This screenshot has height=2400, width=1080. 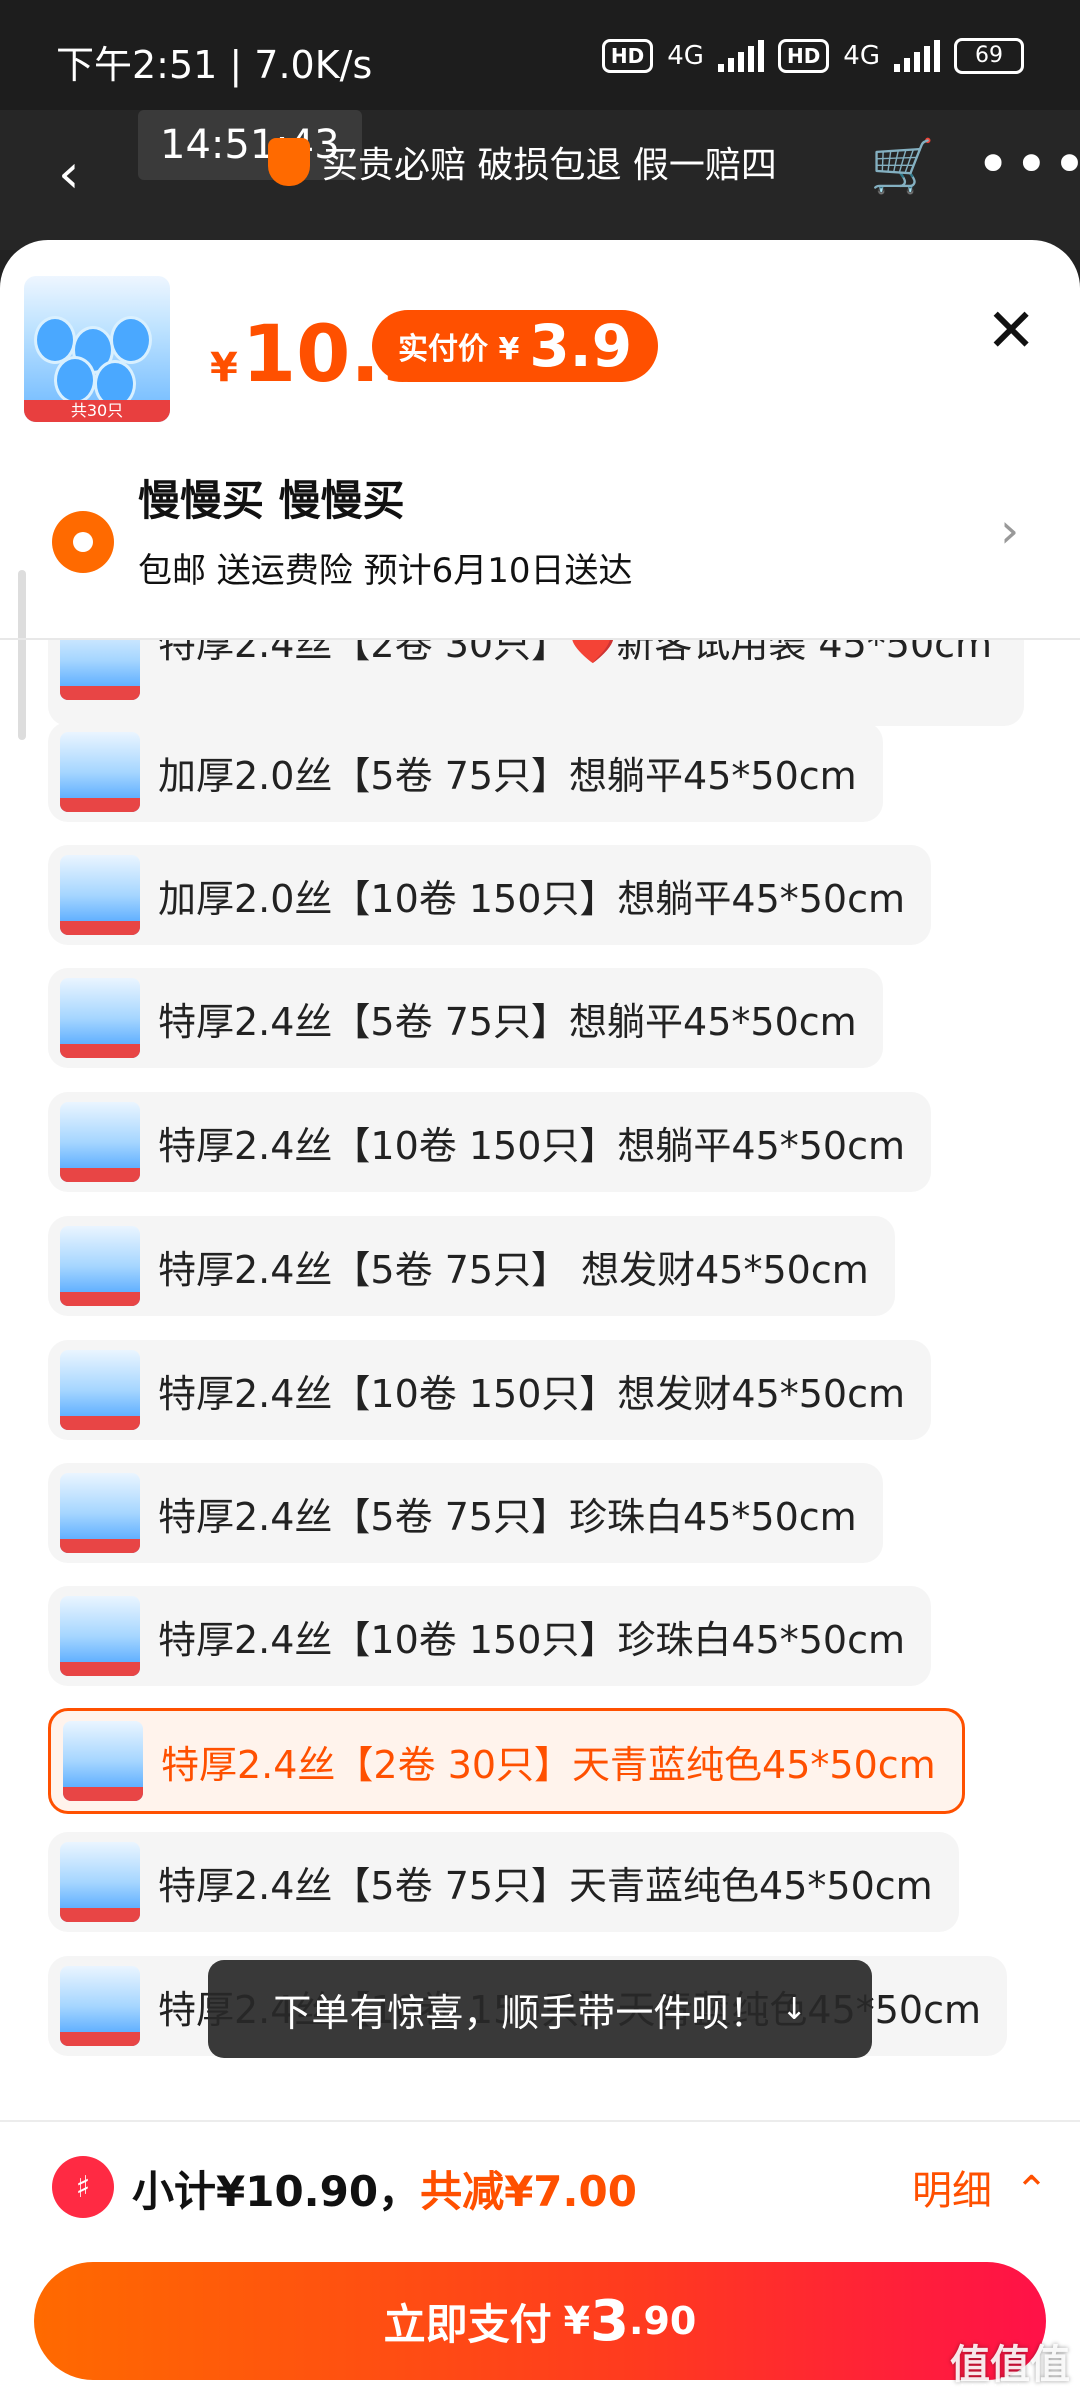 I want to click on pay-label: 立即支付, so click(x=467, y=2324).